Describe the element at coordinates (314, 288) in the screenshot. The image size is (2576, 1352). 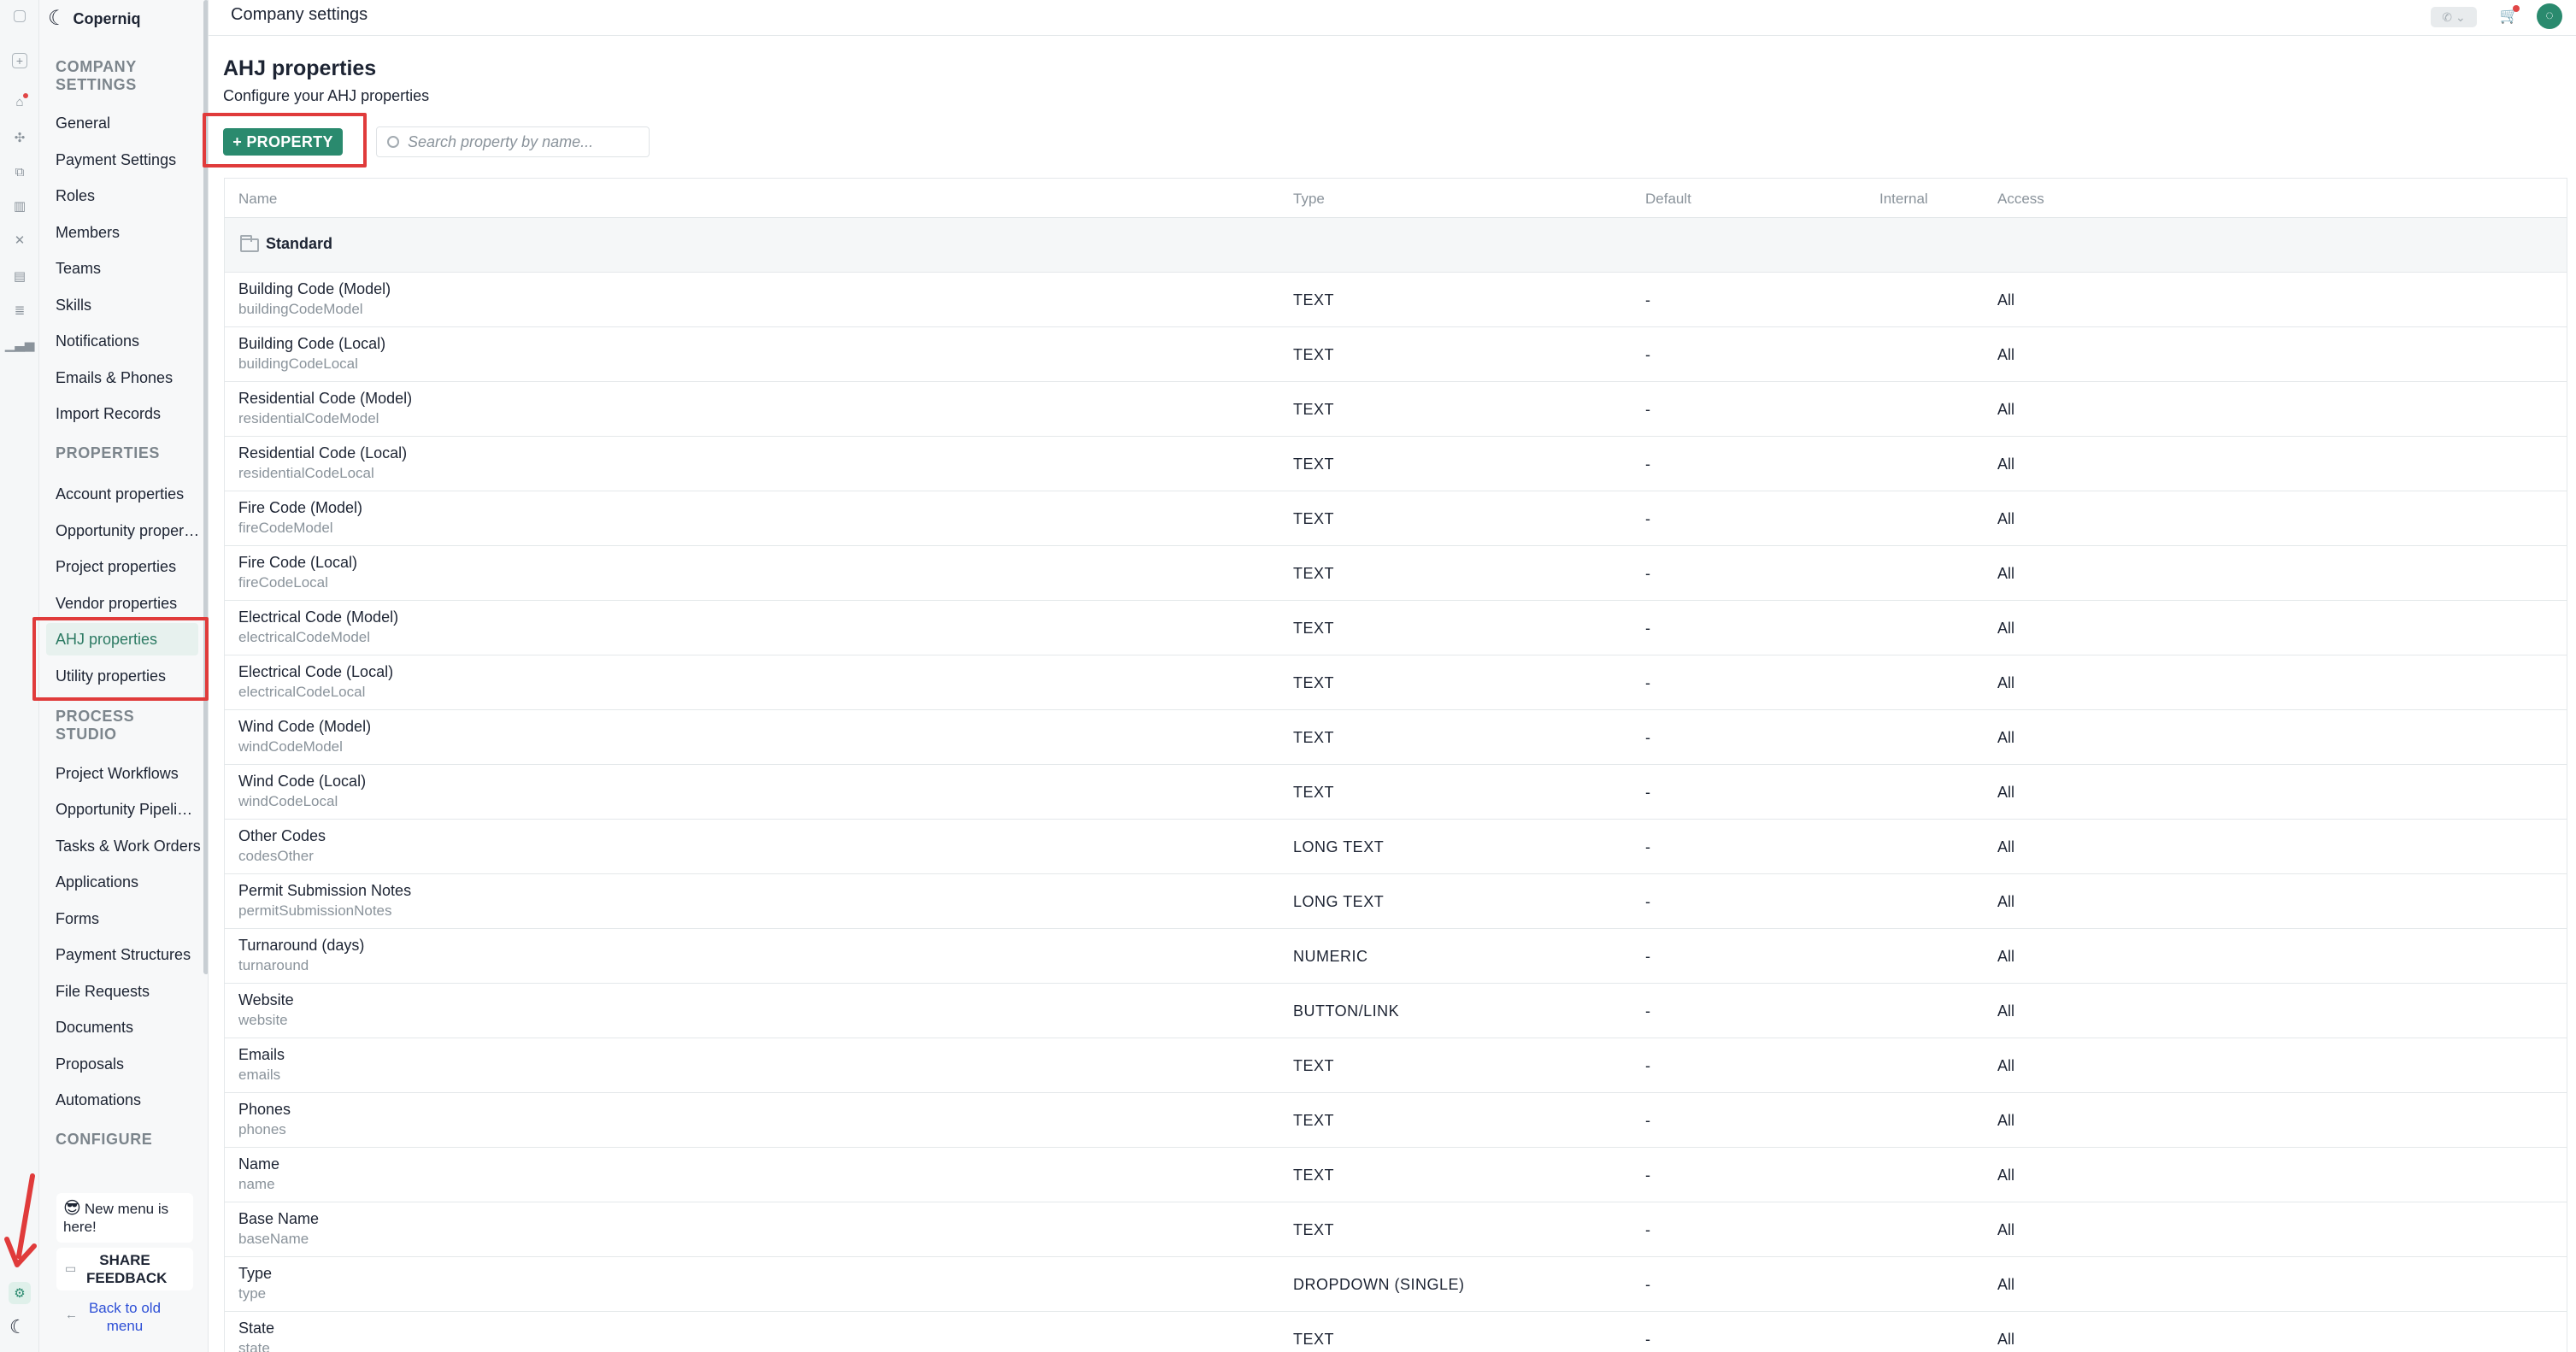
I see `property-name: Building Code (Model)` at that location.